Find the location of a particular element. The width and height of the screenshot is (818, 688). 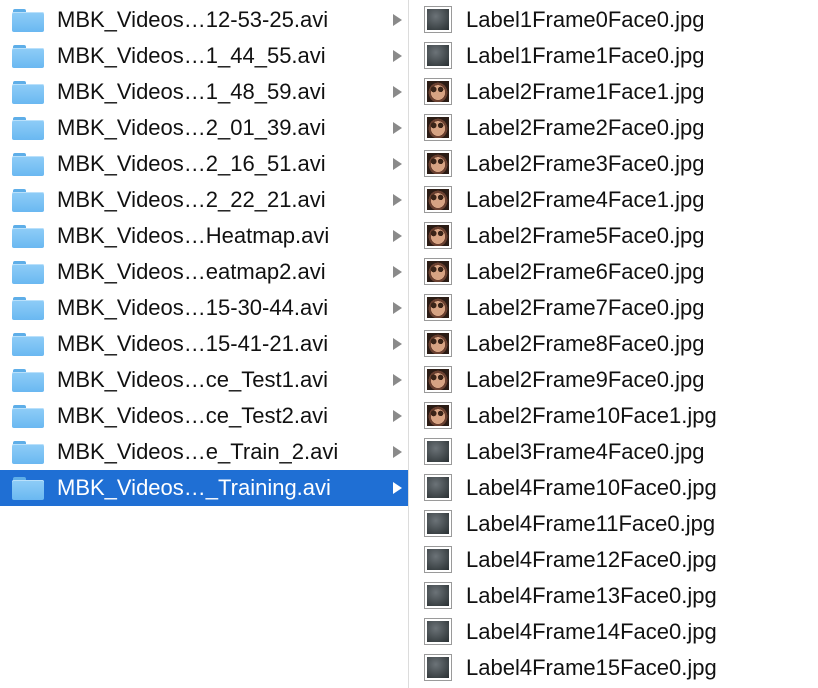

file-row: Label4Frame12Face0.jpg is located at coordinates (613, 560).